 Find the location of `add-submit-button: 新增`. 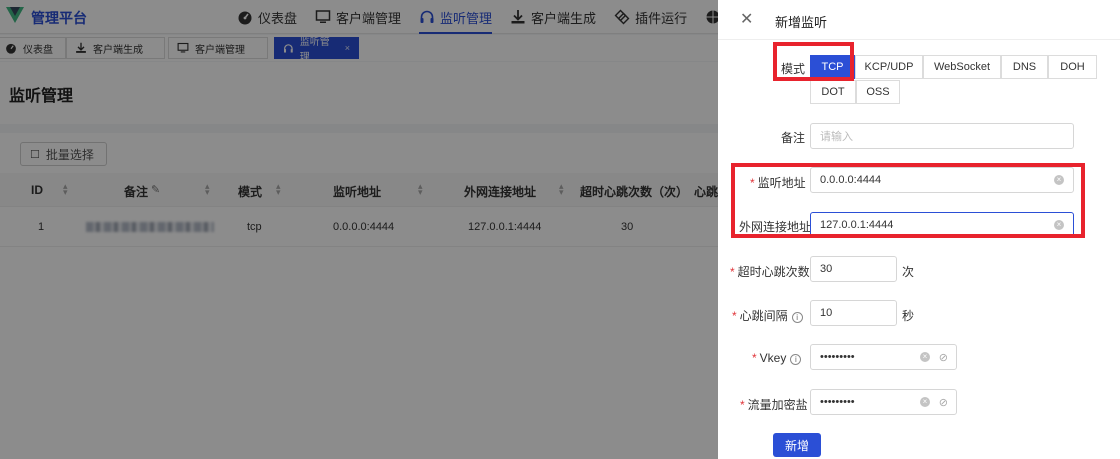

add-submit-button: 新增 is located at coordinates (797, 445).